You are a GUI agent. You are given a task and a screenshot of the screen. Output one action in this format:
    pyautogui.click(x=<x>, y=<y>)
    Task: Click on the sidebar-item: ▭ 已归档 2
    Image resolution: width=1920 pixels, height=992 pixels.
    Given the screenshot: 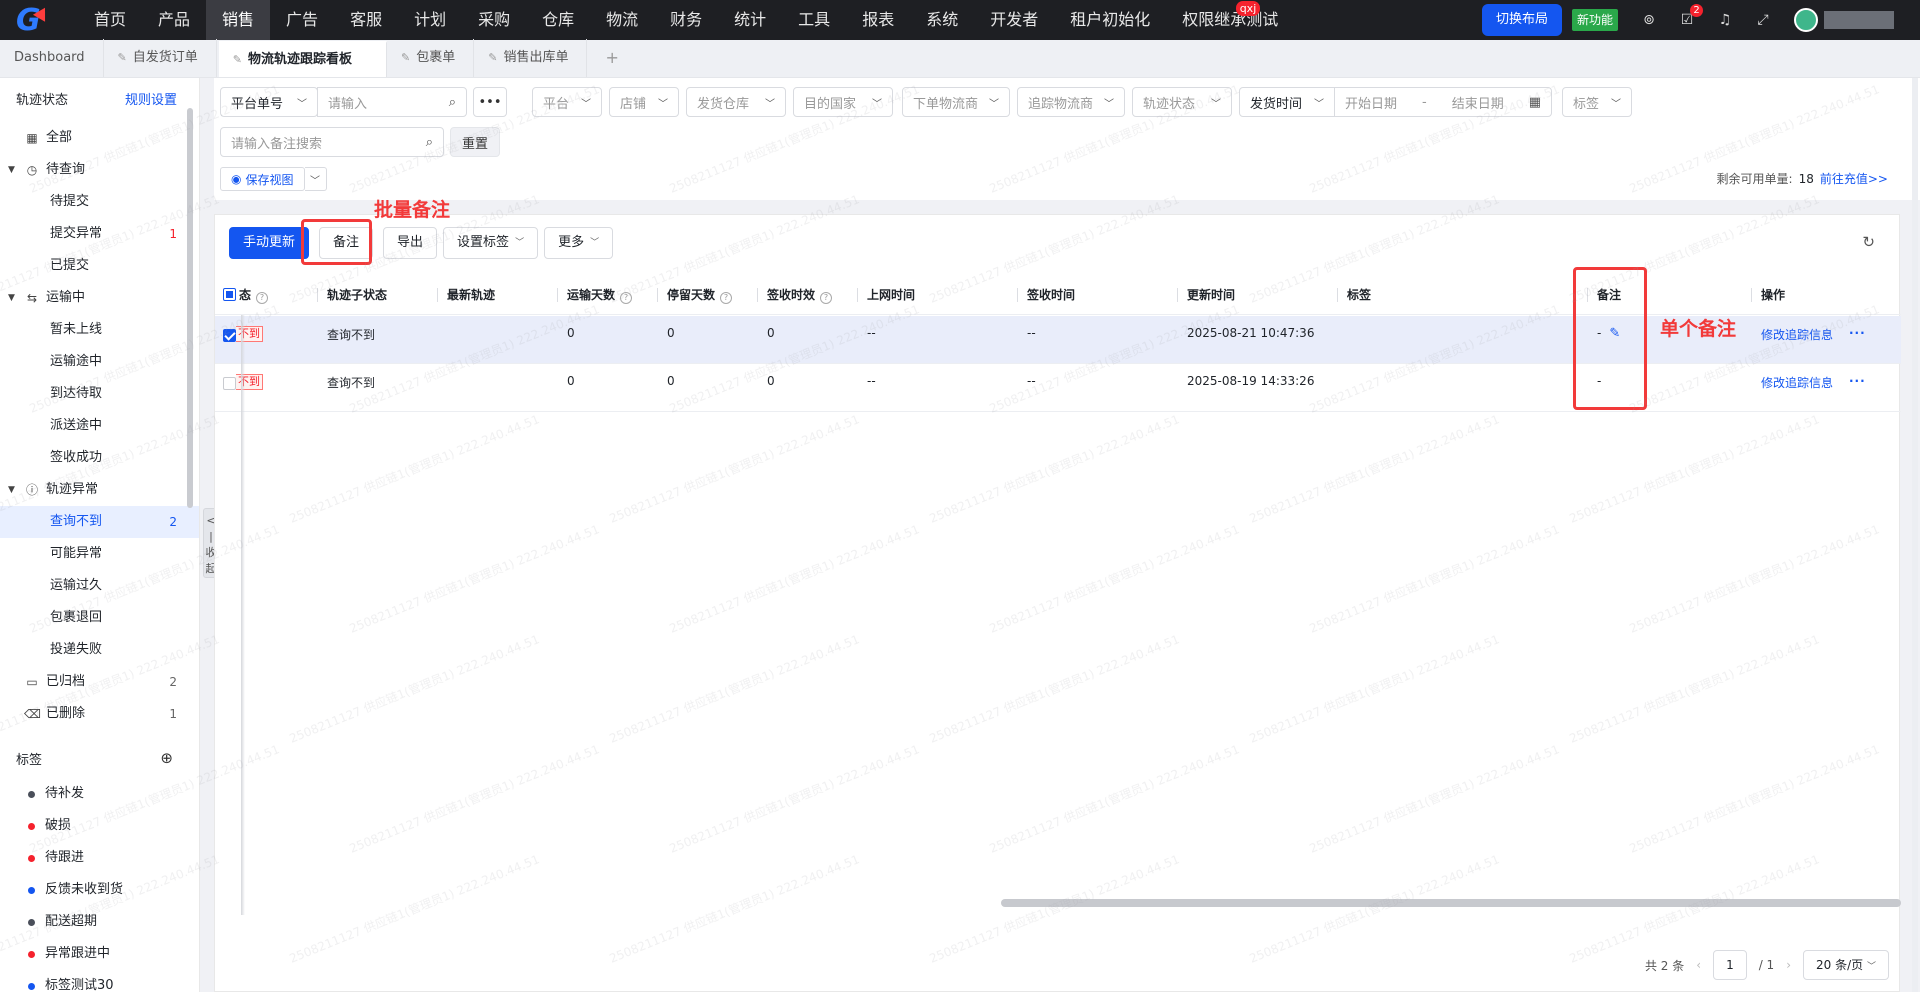 What is the action you would take?
    pyautogui.click(x=99, y=682)
    